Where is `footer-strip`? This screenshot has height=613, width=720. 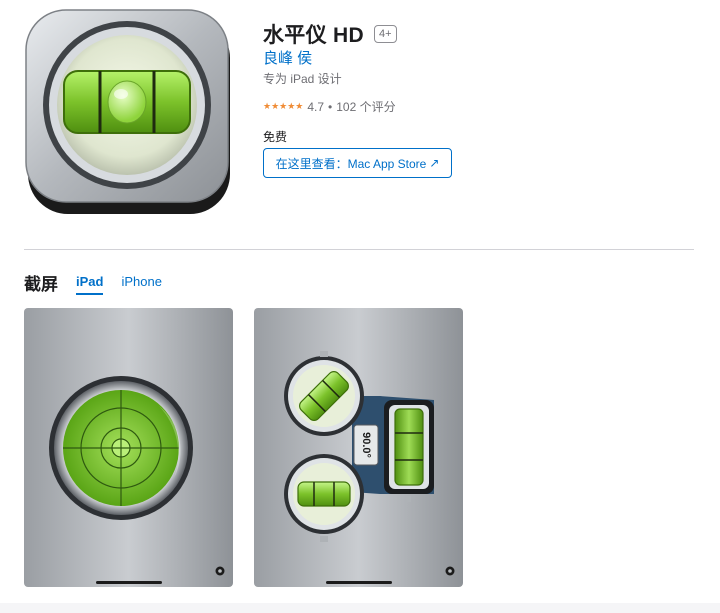 footer-strip is located at coordinates (360, 608).